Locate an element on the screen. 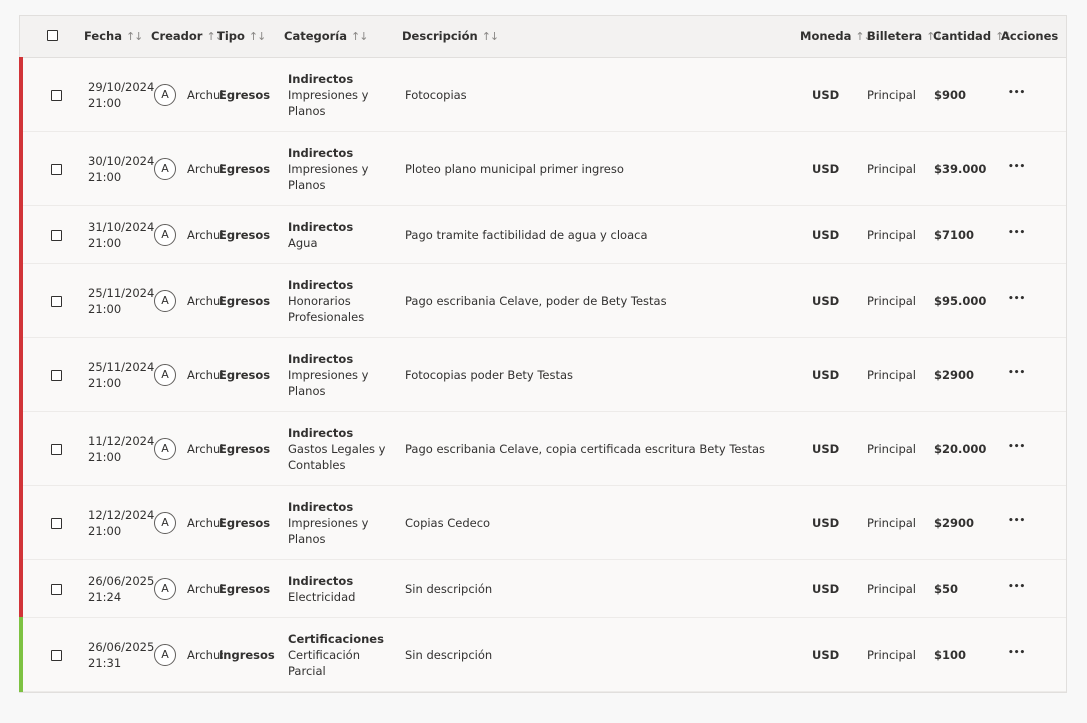  category-sub-line: Electricidad is located at coordinates (322, 596).